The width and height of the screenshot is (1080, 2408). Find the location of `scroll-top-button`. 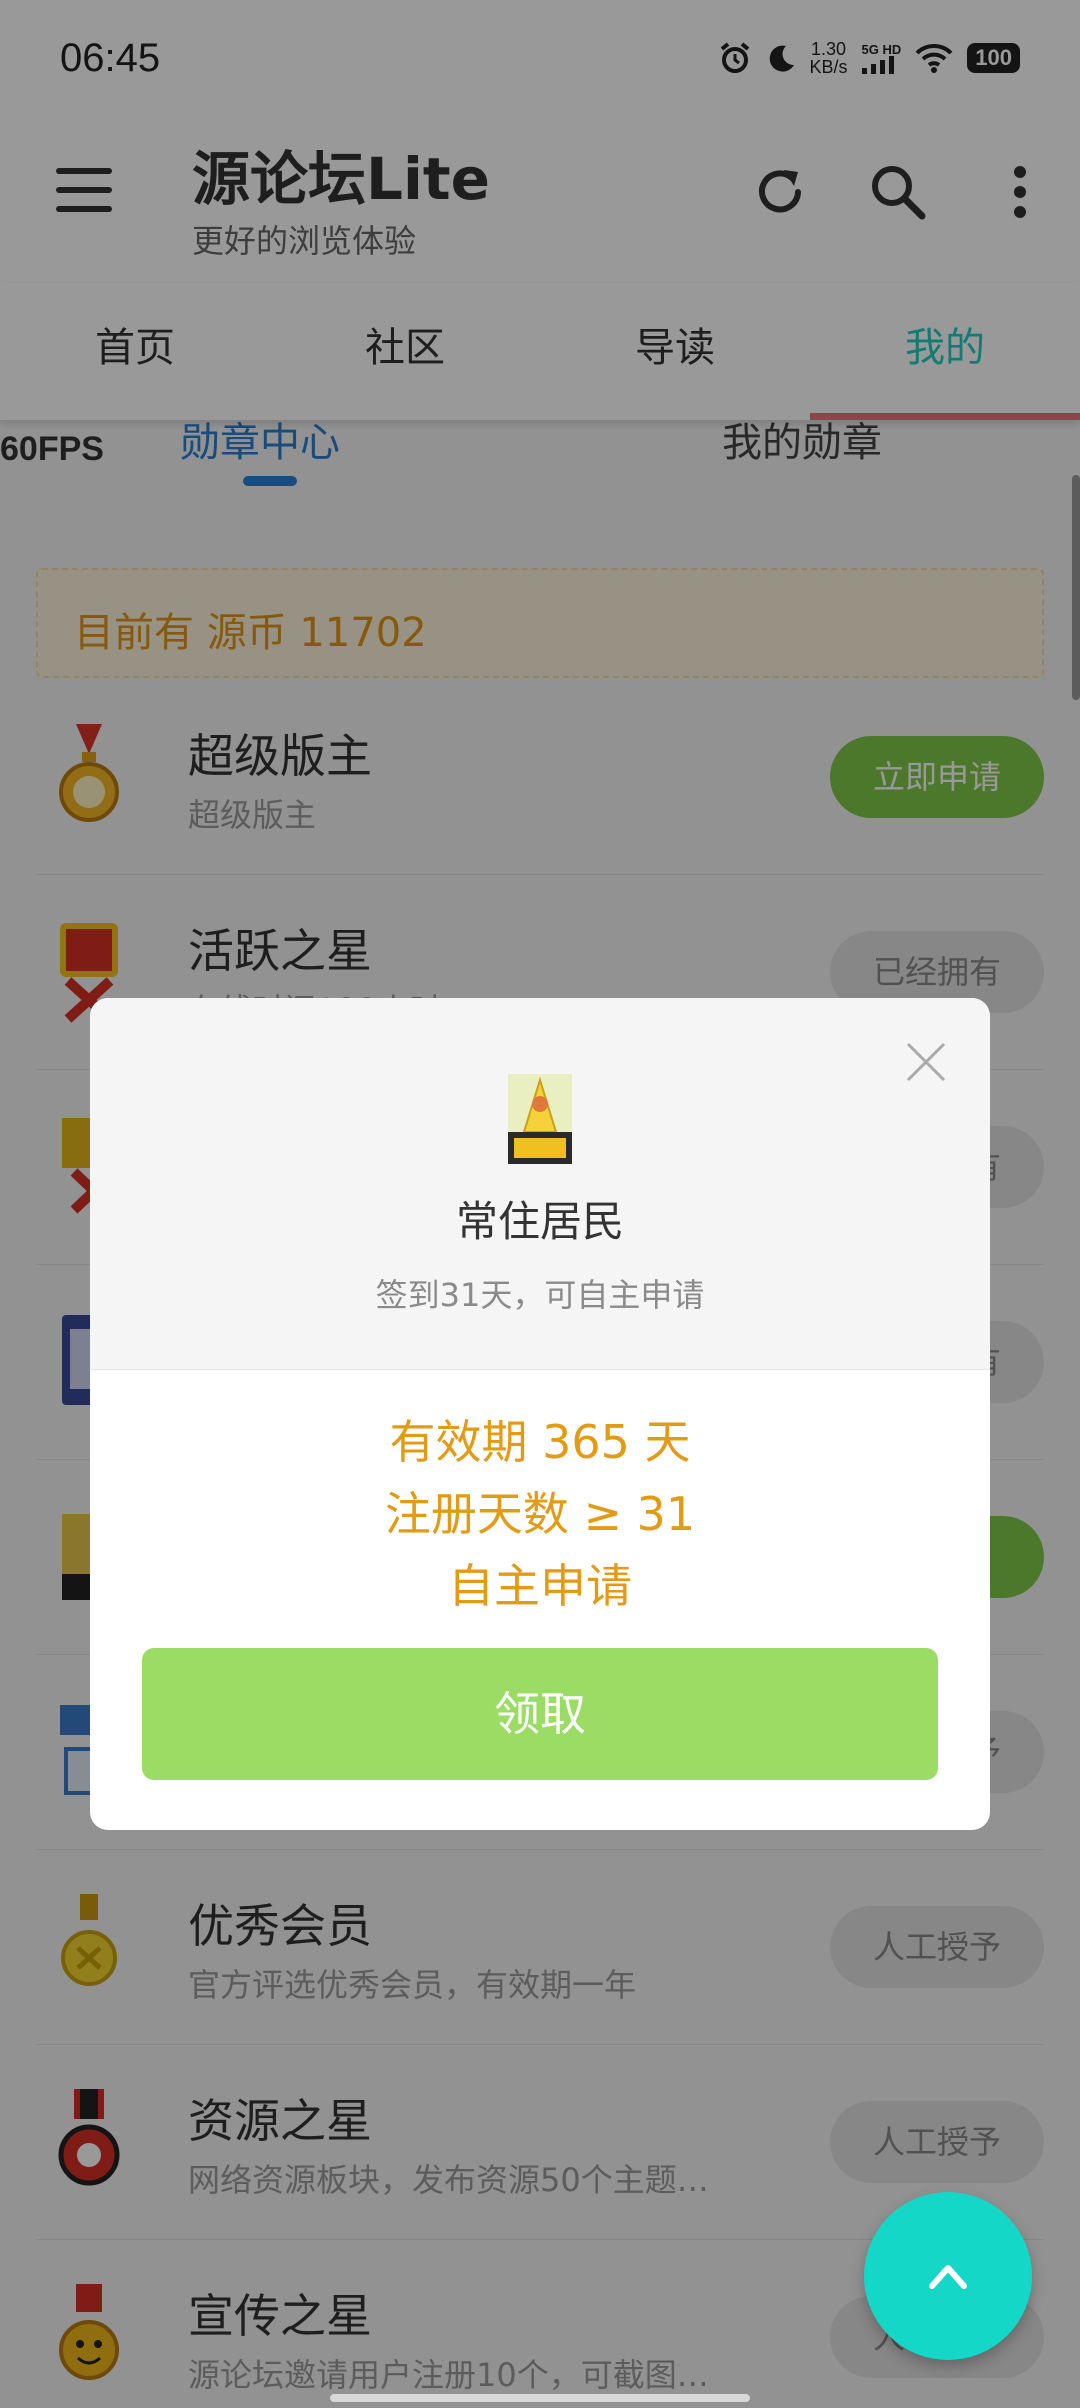

scroll-top-button is located at coordinates (948, 2276).